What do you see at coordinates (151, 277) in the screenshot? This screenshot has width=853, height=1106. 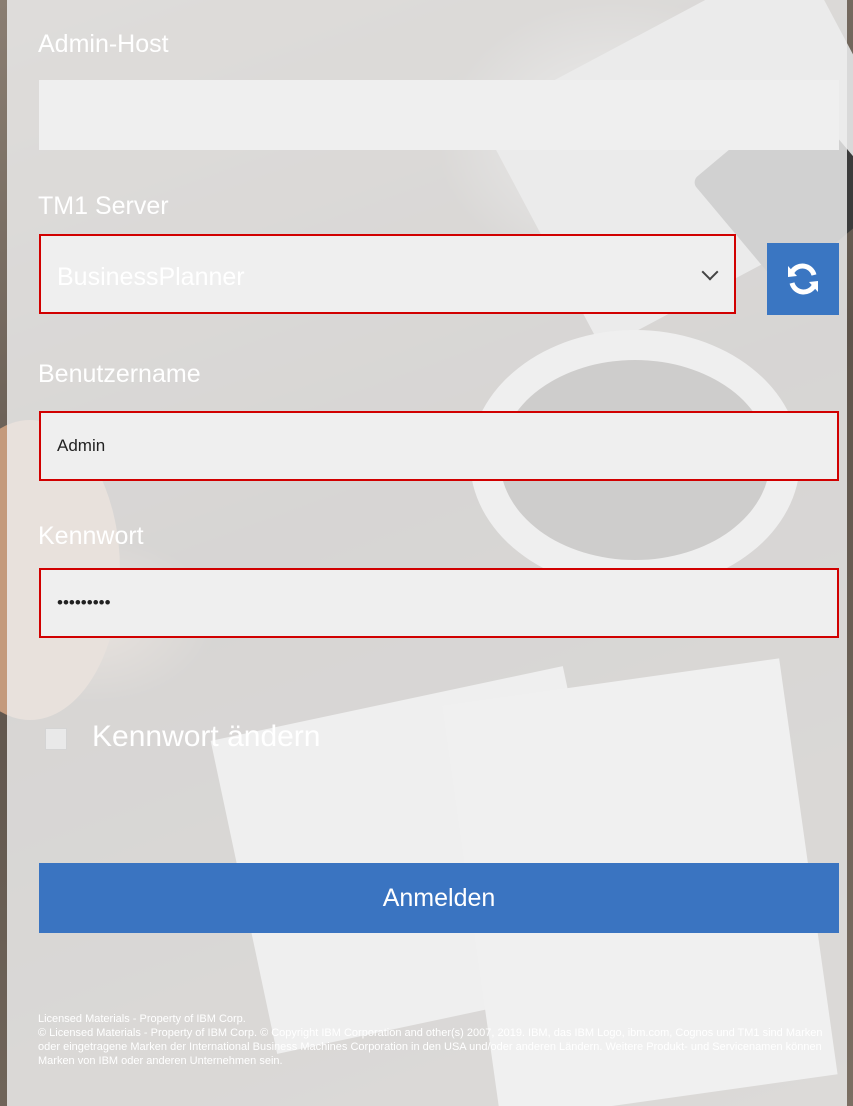 I see `tm1-server-selected-value: BusinessPlanner` at bounding box center [151, 277].